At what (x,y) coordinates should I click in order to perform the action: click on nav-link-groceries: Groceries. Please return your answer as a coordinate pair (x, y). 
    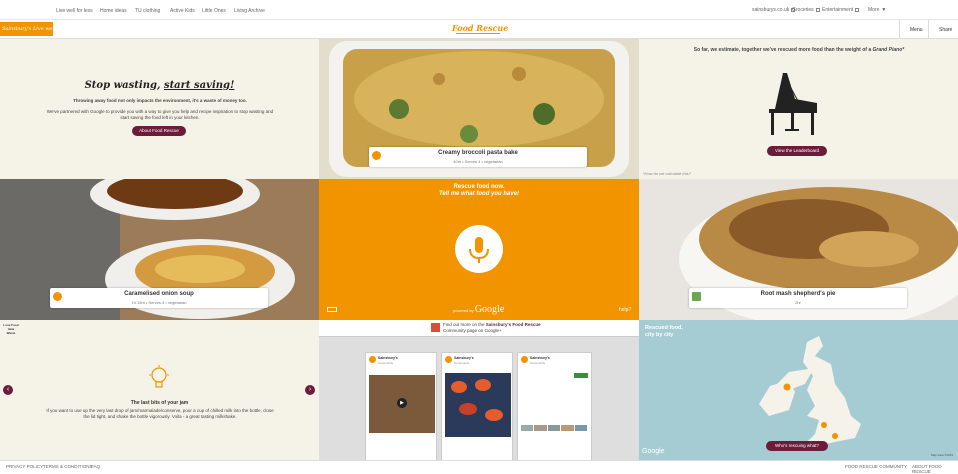
    Looking at the image, I should click on (806, 10).